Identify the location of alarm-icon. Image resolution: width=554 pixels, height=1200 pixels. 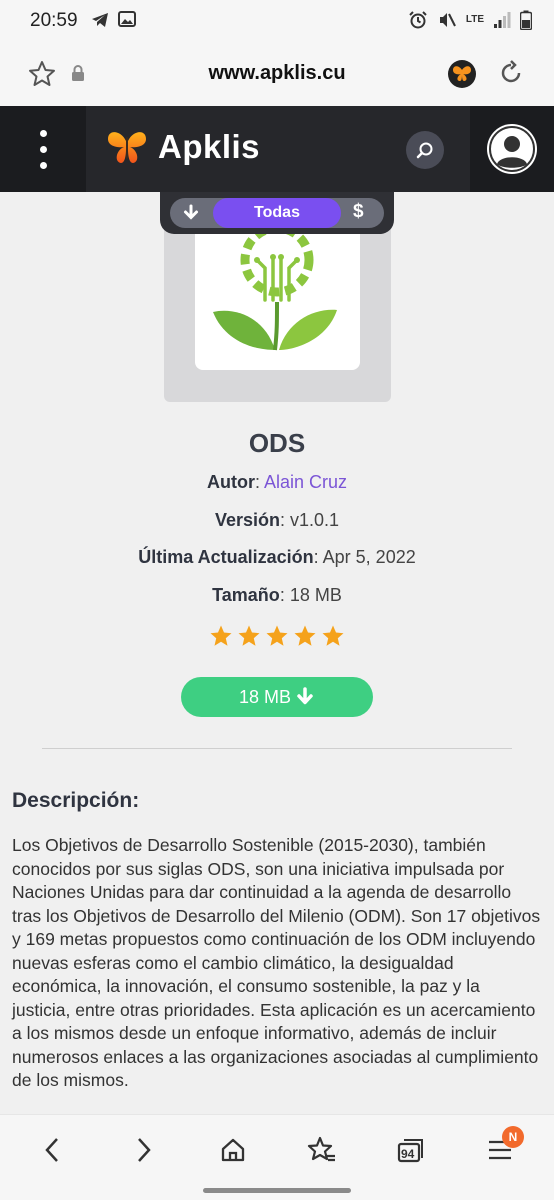
(418, 20).